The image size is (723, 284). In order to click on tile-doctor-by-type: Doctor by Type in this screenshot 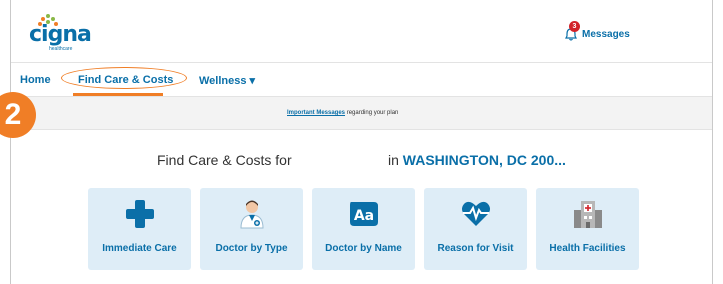, I will do `click(251, 229)`.